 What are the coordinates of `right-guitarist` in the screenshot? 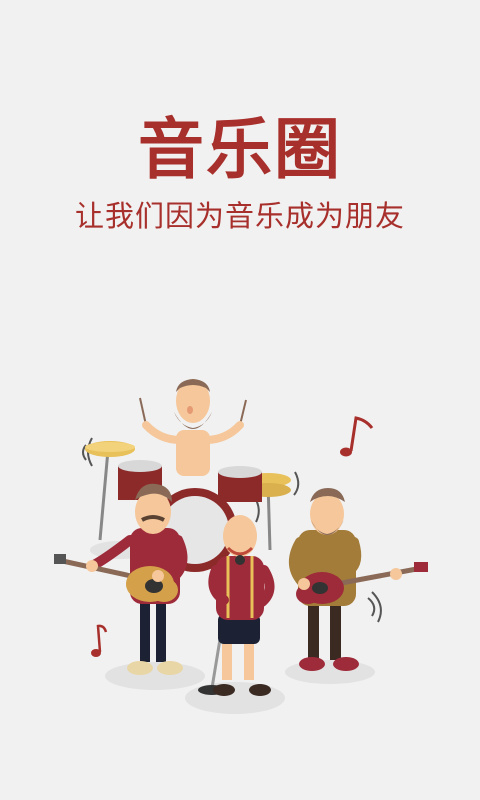 It's located at (358, 579).